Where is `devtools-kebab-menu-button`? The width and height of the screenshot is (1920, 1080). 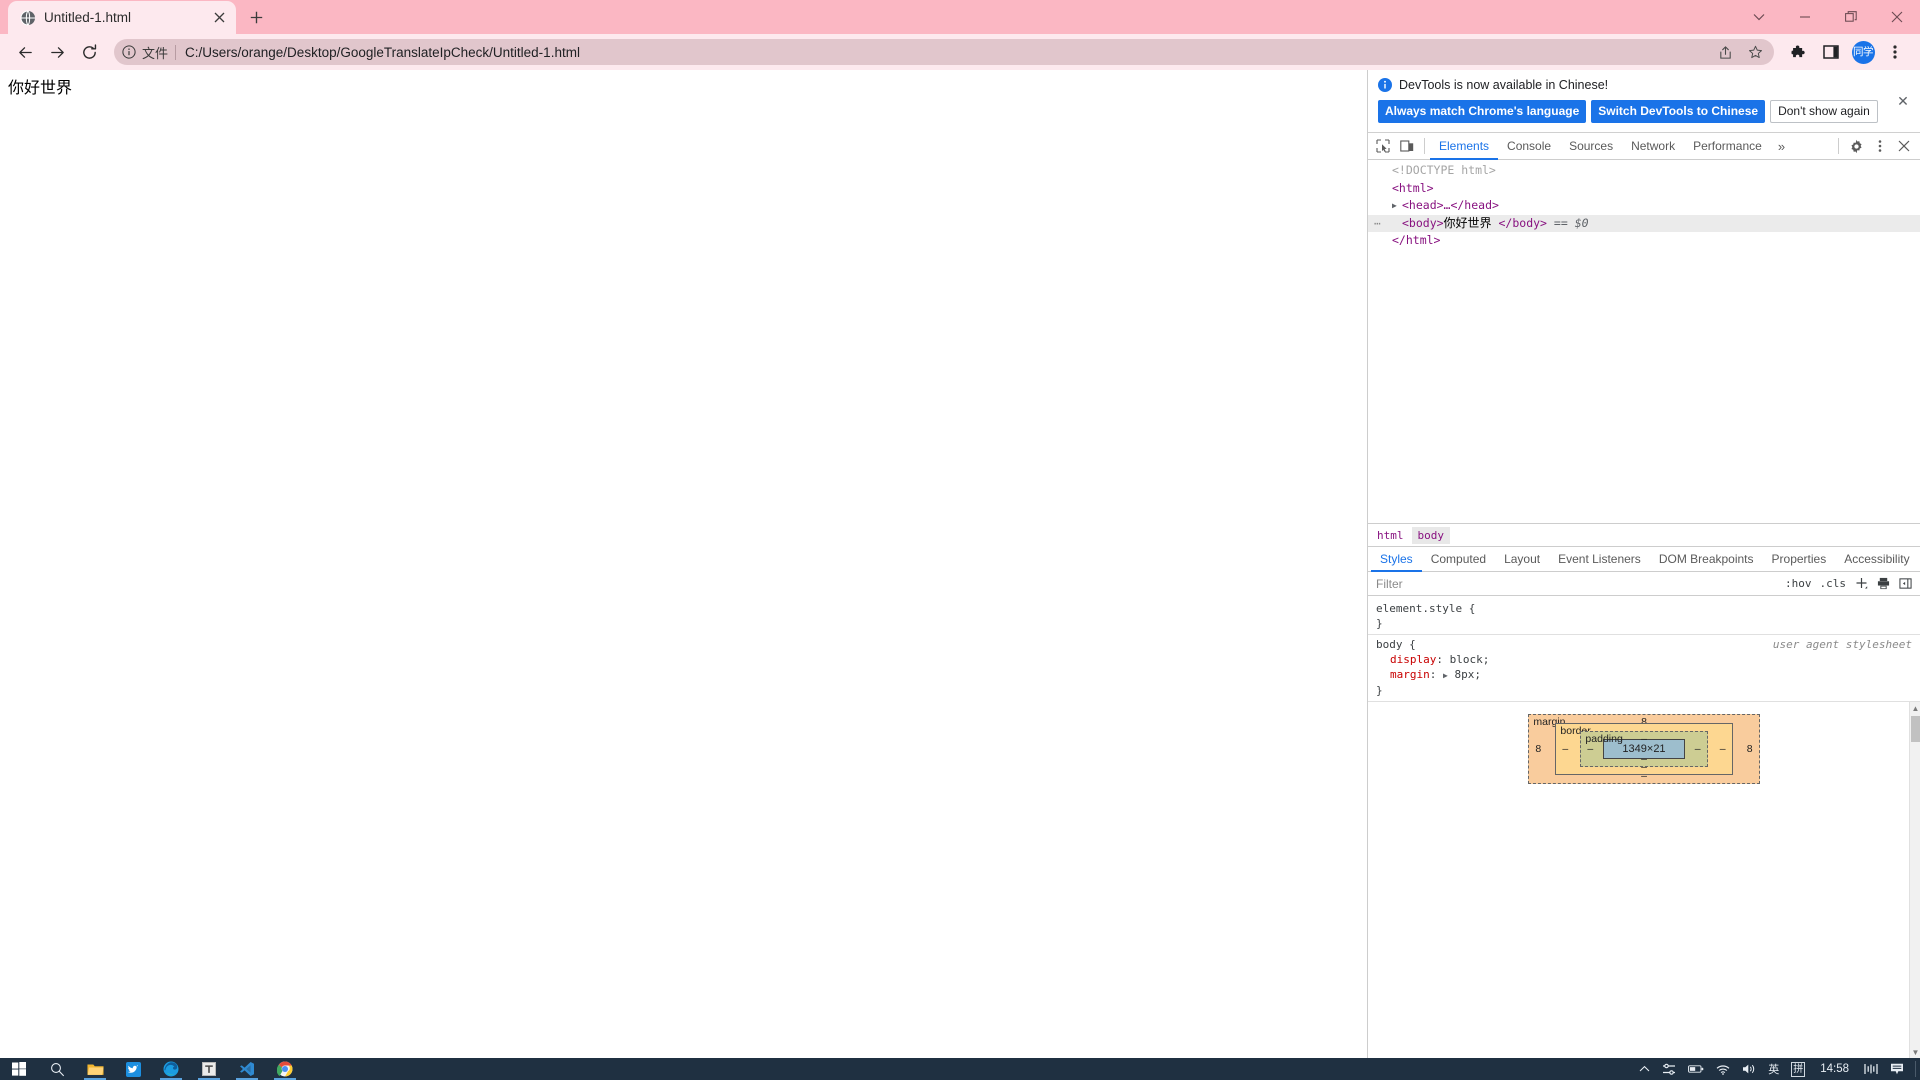
devtools-kebab-menu-button is located at coordinates (1880, 146).